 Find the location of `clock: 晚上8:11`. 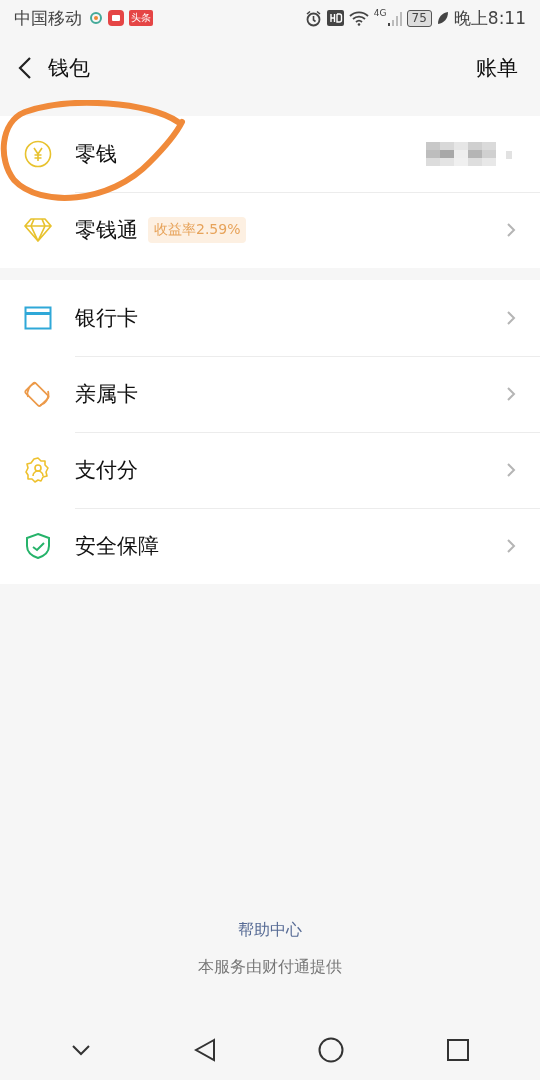

clock: 晚上8:11 is located at coordinates (489, 18).